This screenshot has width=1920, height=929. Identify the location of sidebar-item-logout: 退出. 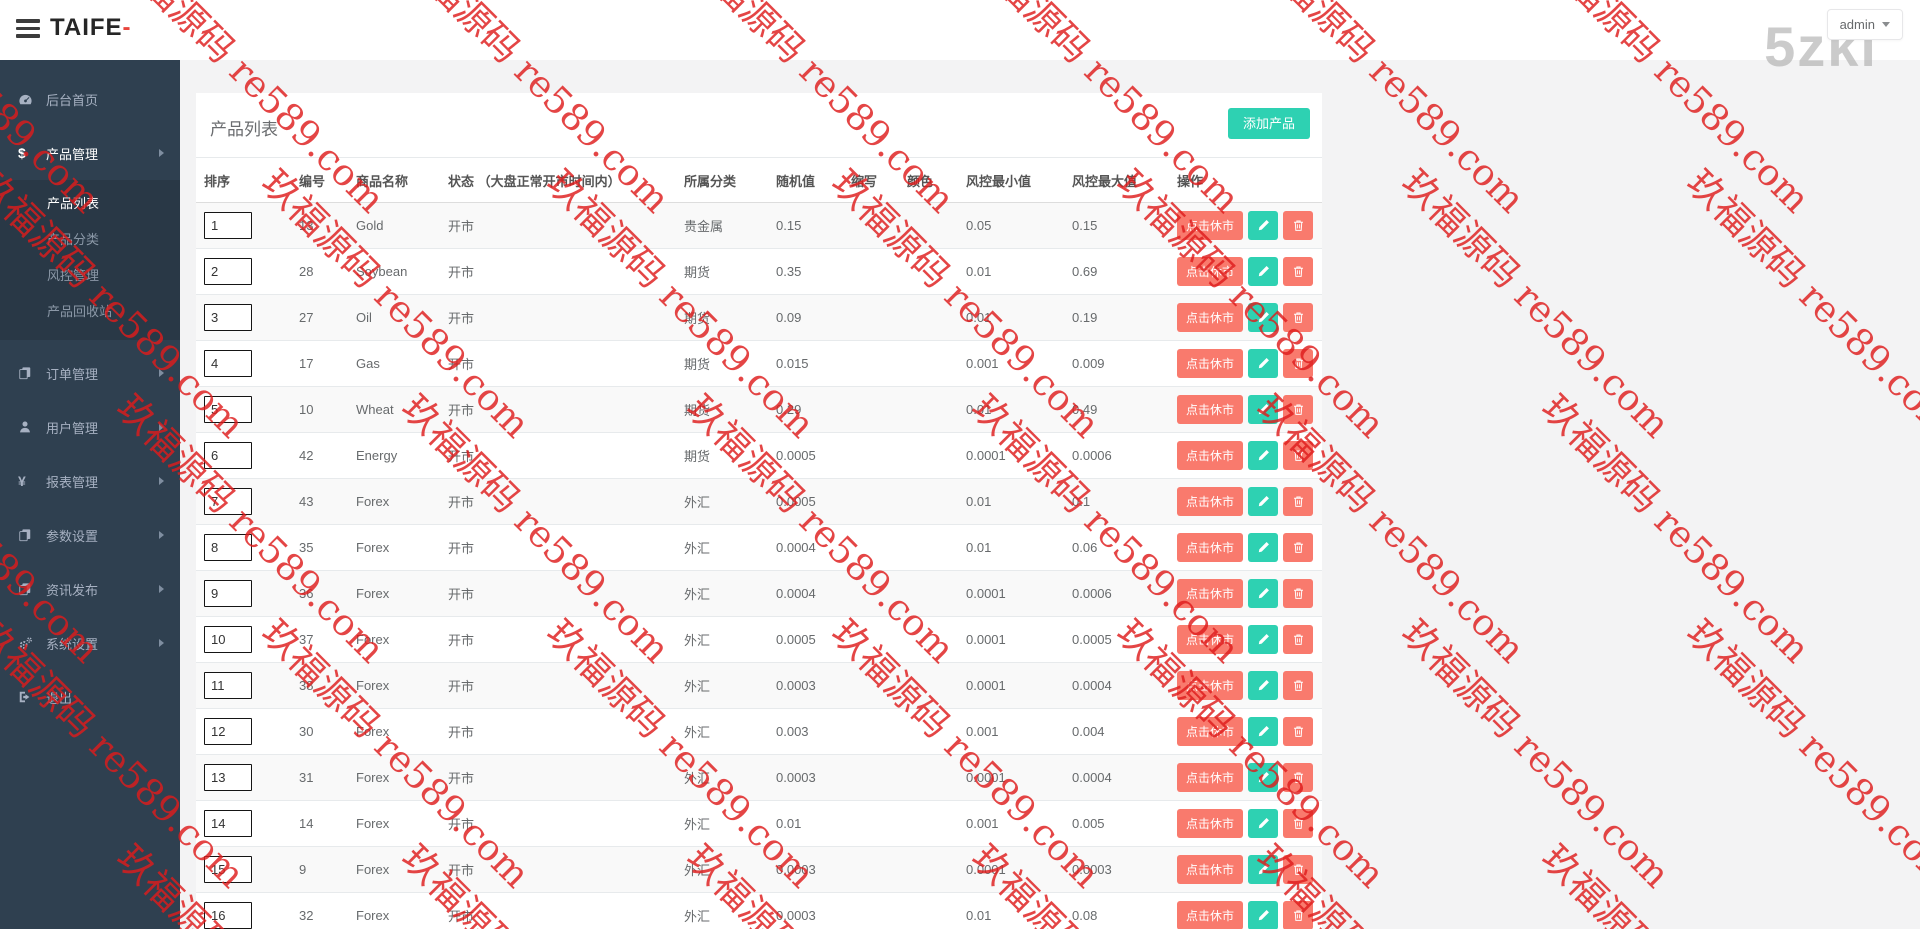
(90, 697).